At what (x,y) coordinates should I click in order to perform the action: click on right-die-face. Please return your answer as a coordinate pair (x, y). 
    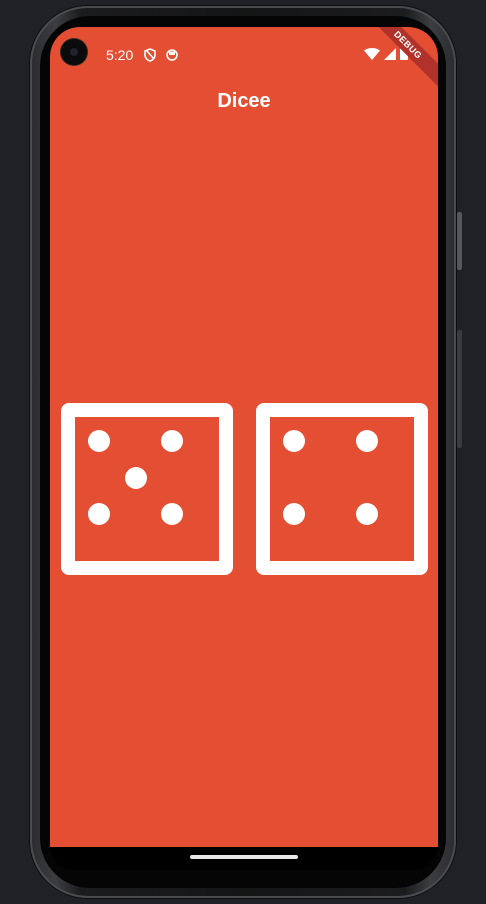
    Looking at the image, I should click on (342, 489).